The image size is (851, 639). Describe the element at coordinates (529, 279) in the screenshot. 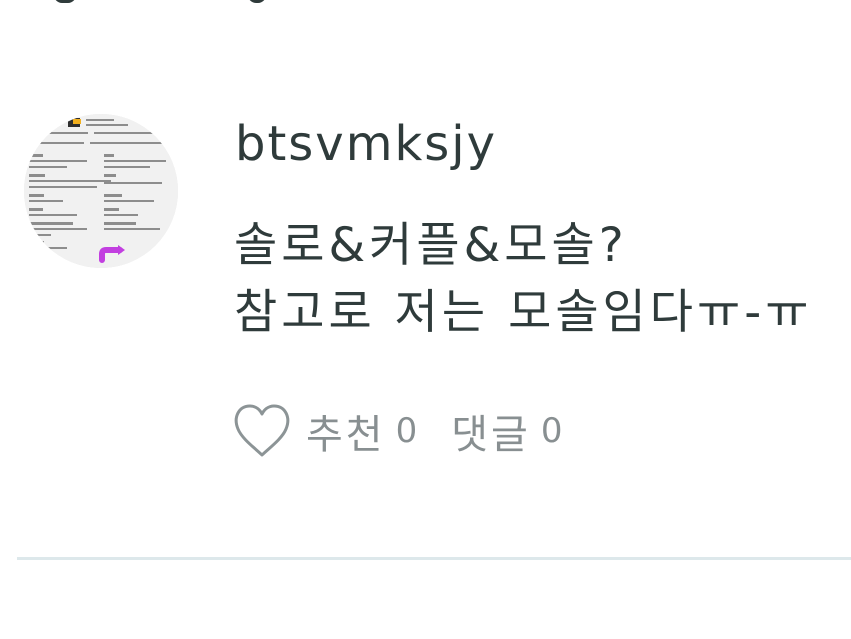

I see `post-content: 솔로&커플&모솔? 참고로 저는 모솔임다ㅠ-ㅠ` at that location.